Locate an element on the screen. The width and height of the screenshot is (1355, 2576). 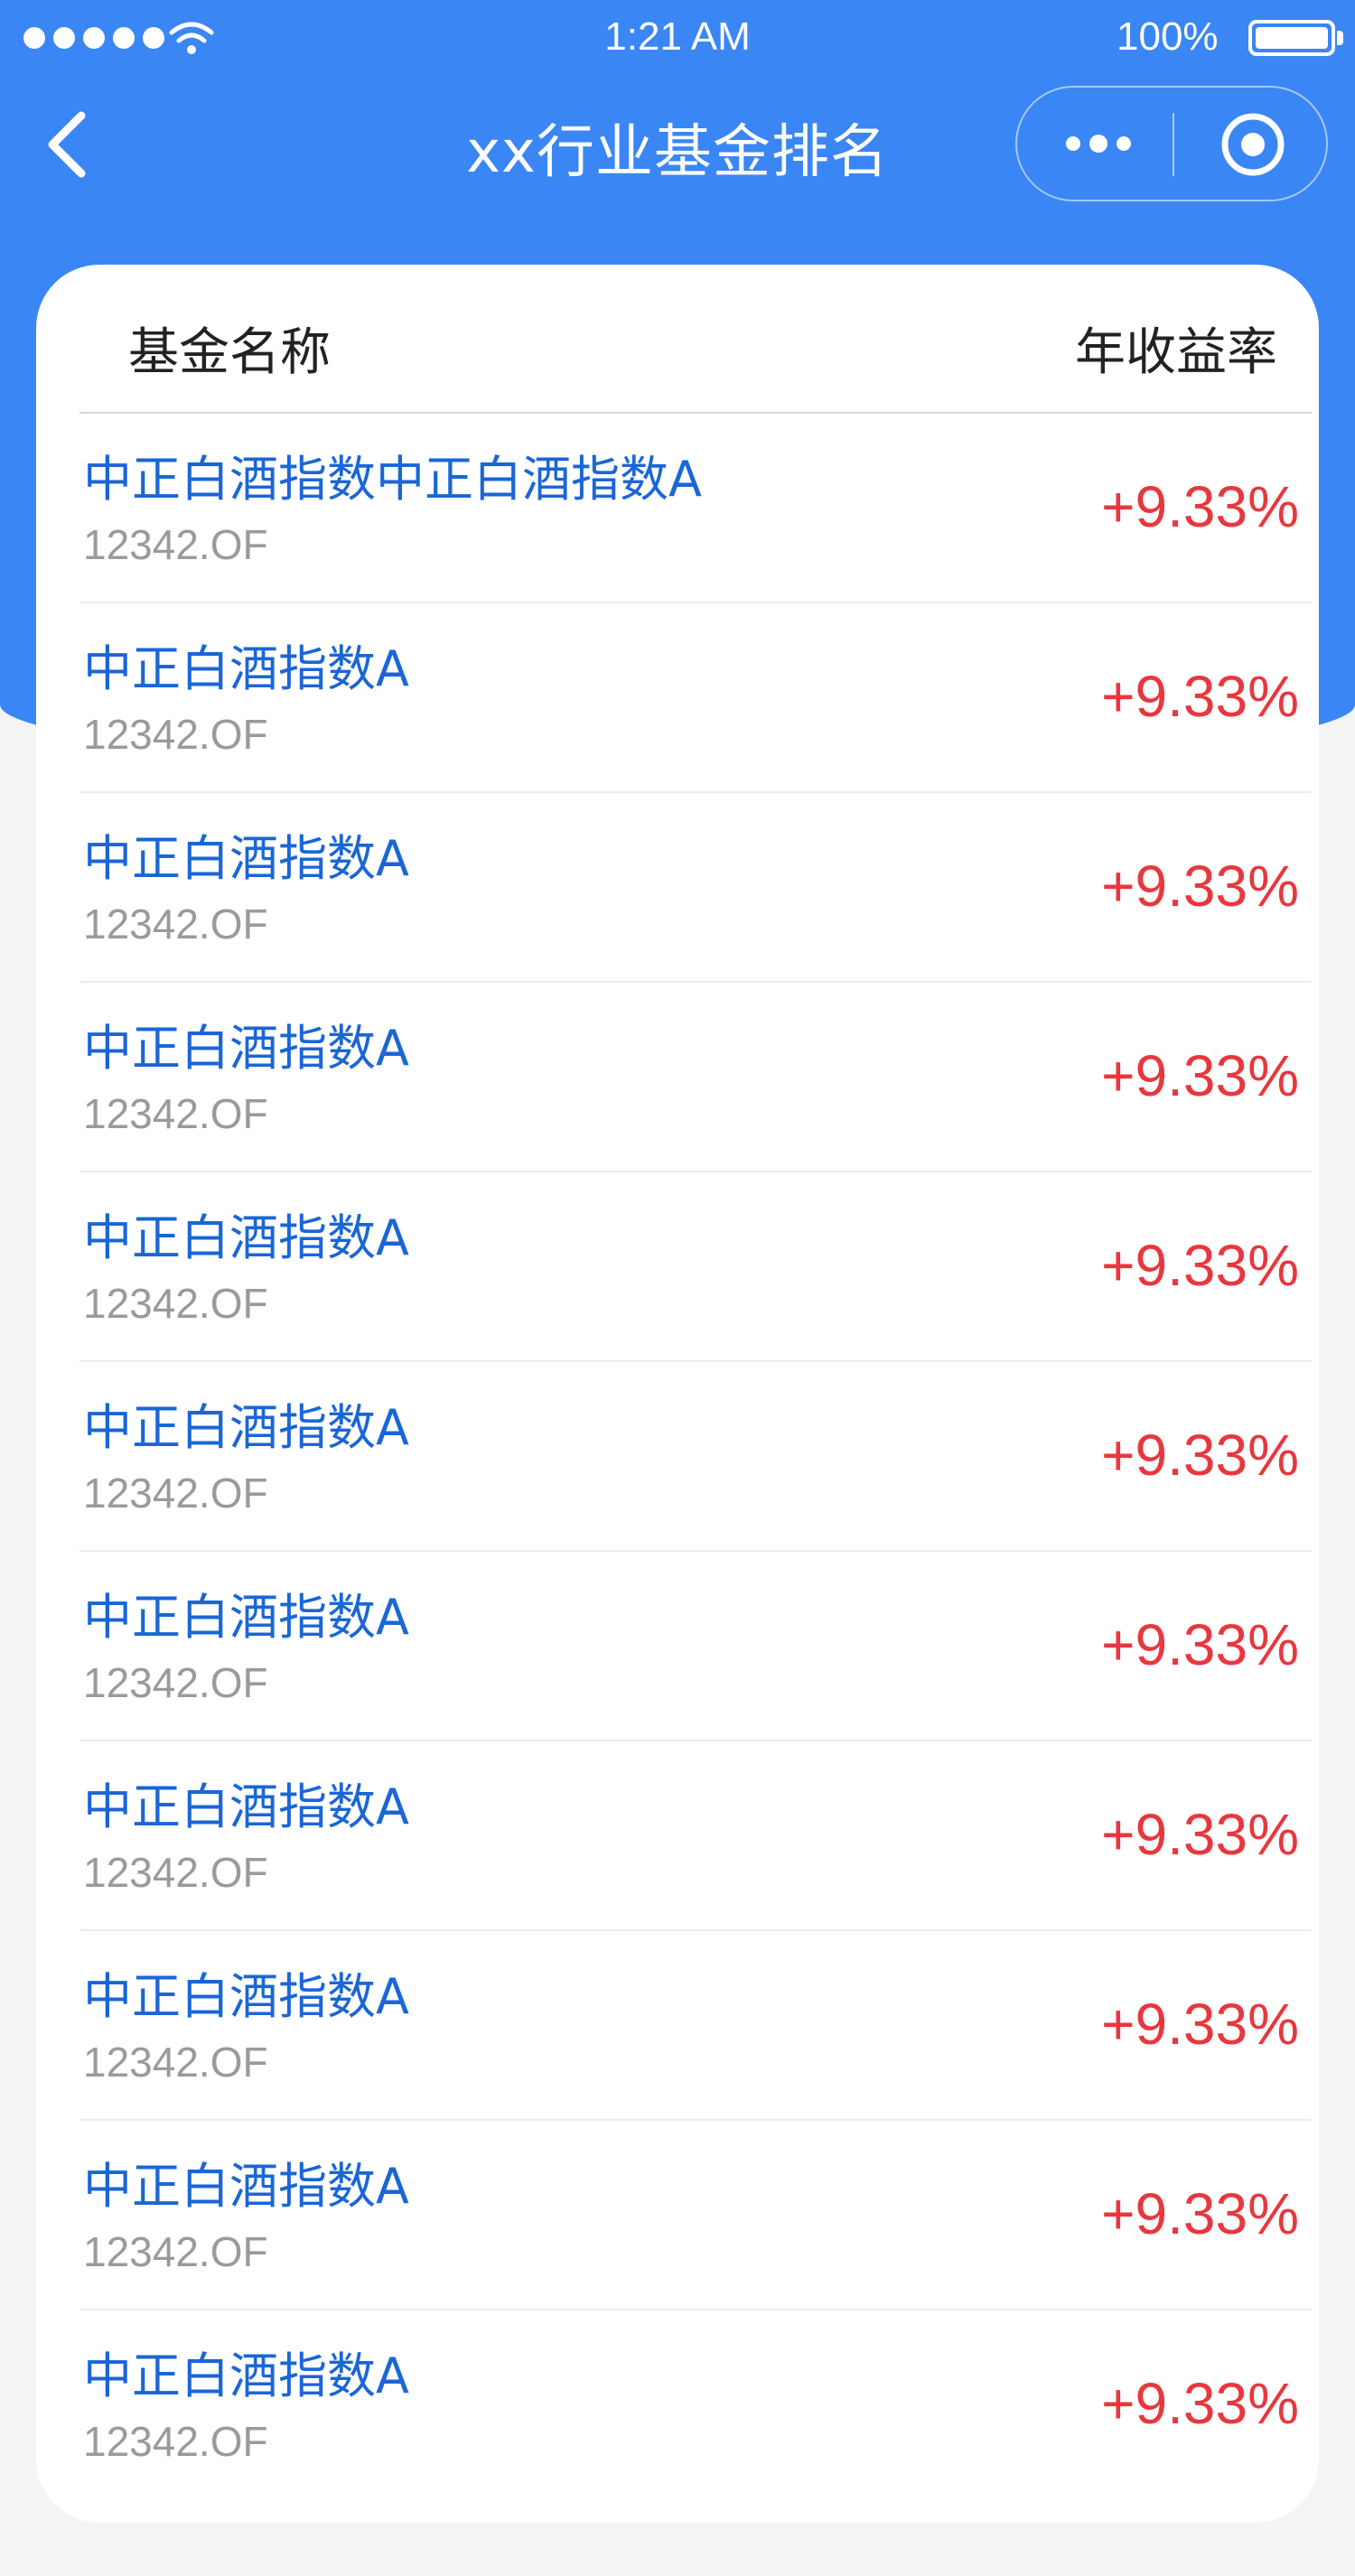
fund-name: 中正白酒指数中正白酒指数A is located at coordinates (393, 479).